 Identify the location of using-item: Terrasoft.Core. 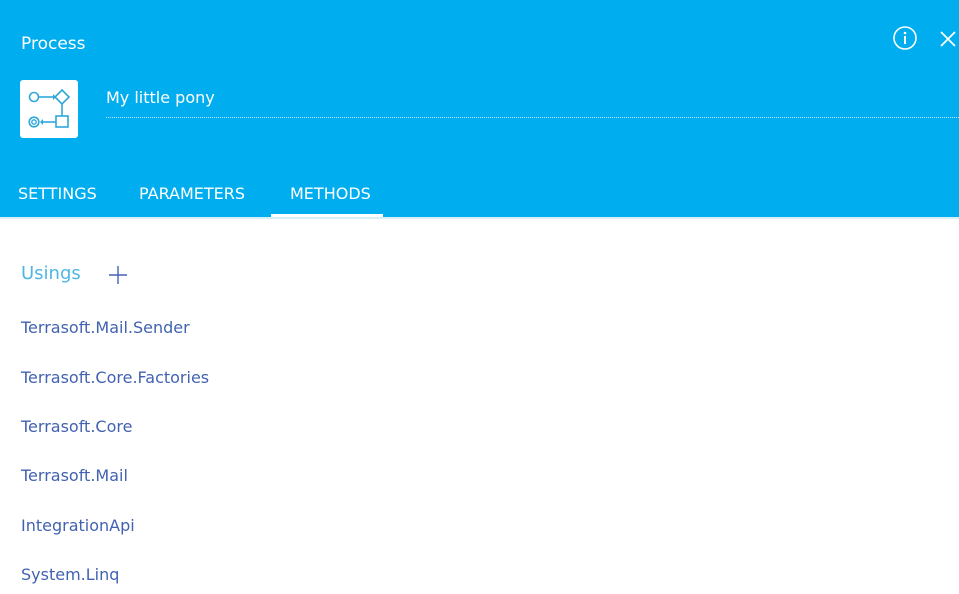
(76, 427).